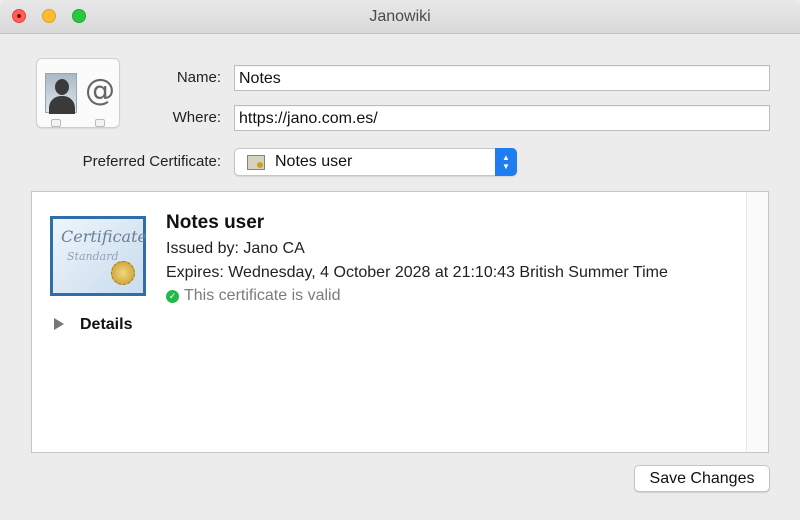  Describe the element at coordinates (235, 248) in the screenshot. I see `certificate-issuer: Issued by: Jano CA` at that location.